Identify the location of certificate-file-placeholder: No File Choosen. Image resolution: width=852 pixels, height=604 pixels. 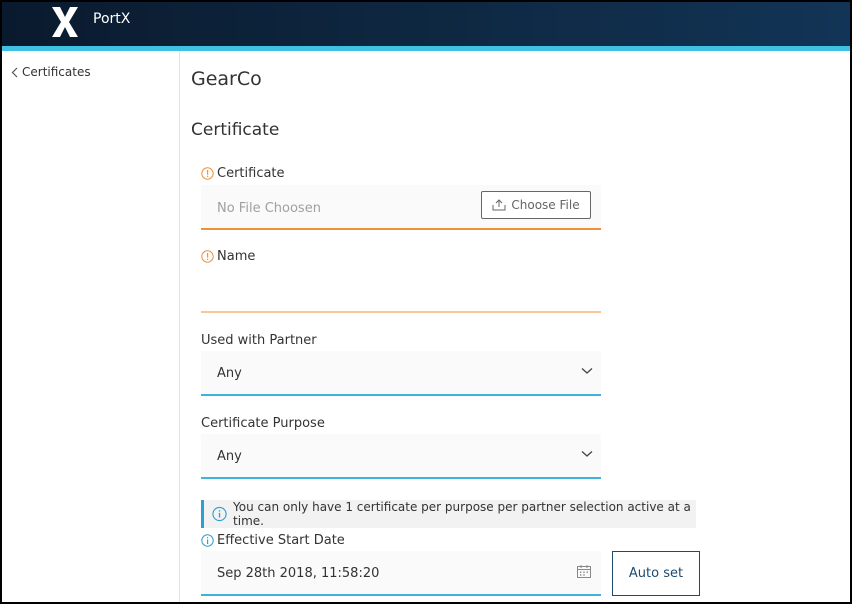
(269, 208).